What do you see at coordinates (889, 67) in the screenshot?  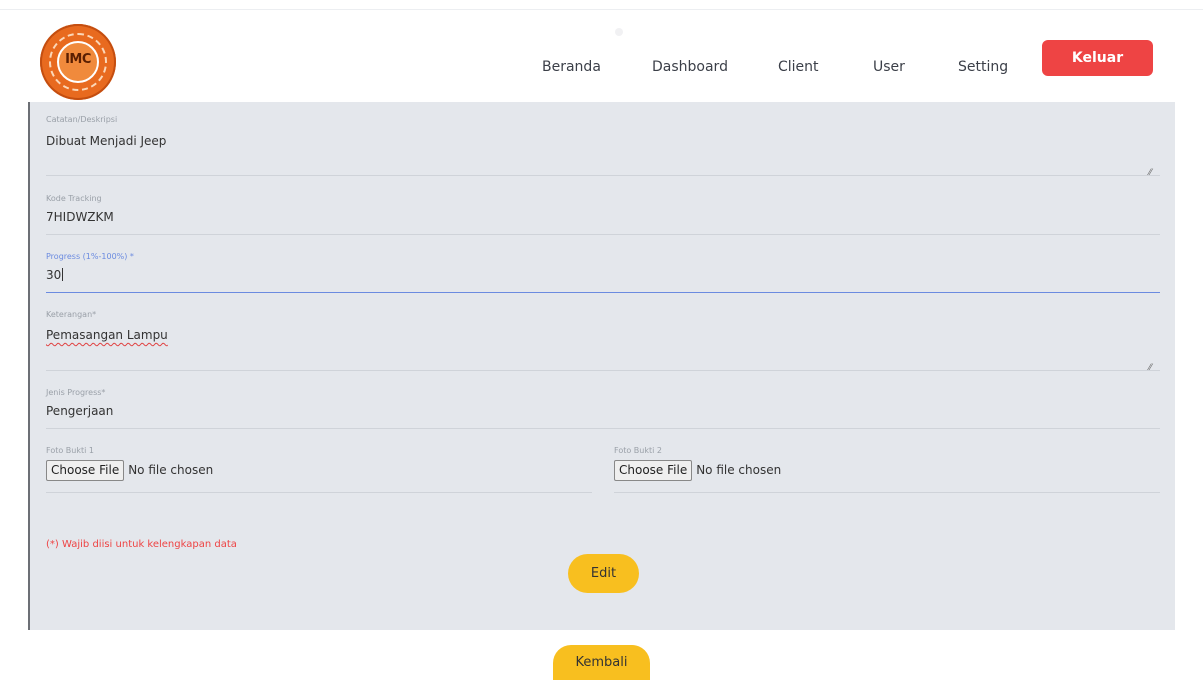 I see `nav-user: User` at bounding box center [889, 67].